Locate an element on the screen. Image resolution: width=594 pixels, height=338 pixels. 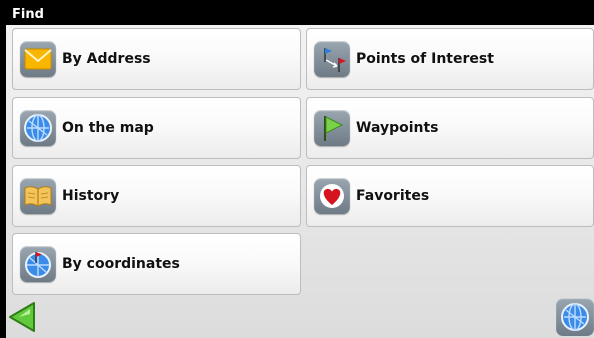
back-arrow-icon is located at coordinates (22, 317).